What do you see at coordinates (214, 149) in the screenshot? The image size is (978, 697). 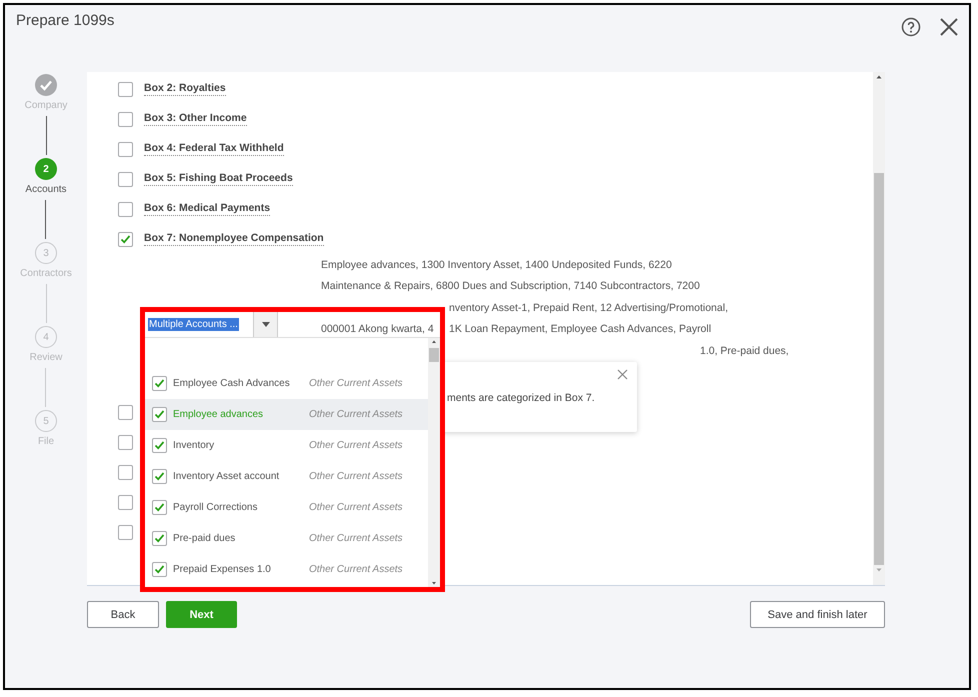 I see `box-label: Box 4: Federal Tax Withheld` at bounding box center [214, 149].